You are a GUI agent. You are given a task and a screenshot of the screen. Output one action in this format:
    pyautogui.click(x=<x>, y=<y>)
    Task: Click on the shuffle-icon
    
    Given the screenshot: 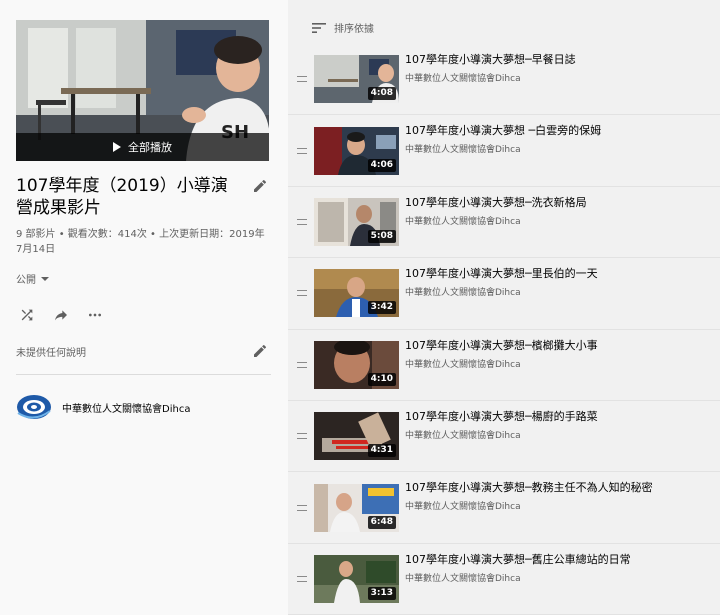 What is the action you would take?
    pyautogui.click(x=27, y=315)
    